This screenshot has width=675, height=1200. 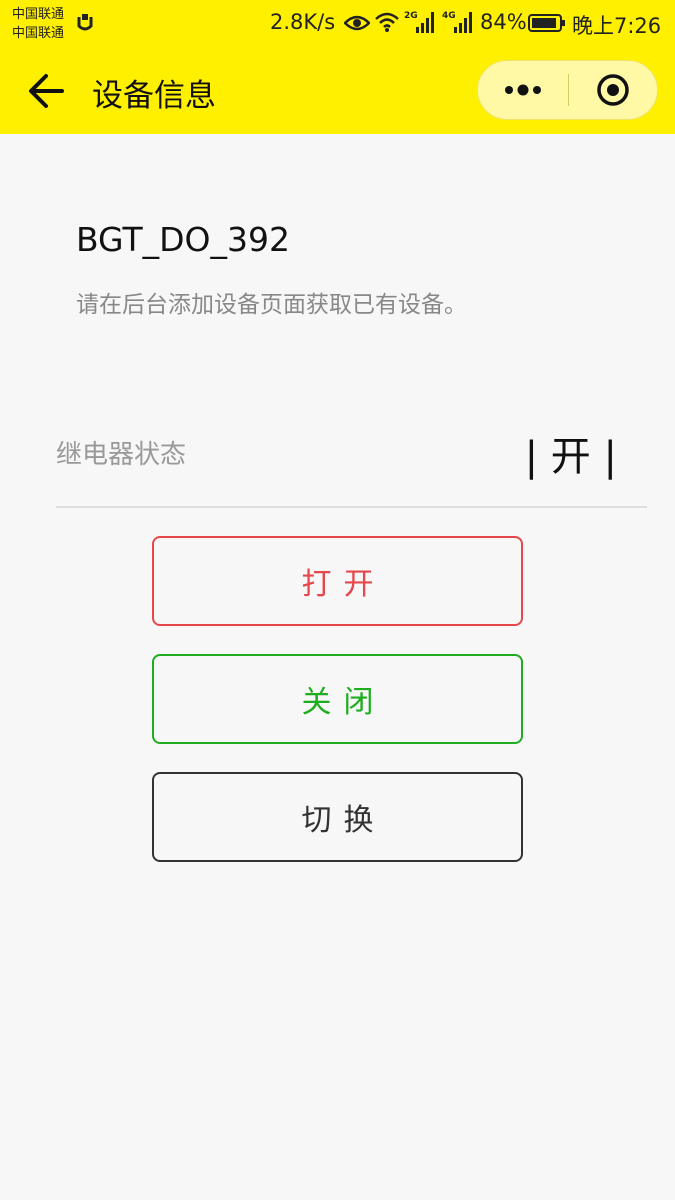 What do you see at coordinates (85, 22) in the screenshot?
I see `carrier-icon` at bounding box center [85, 22].